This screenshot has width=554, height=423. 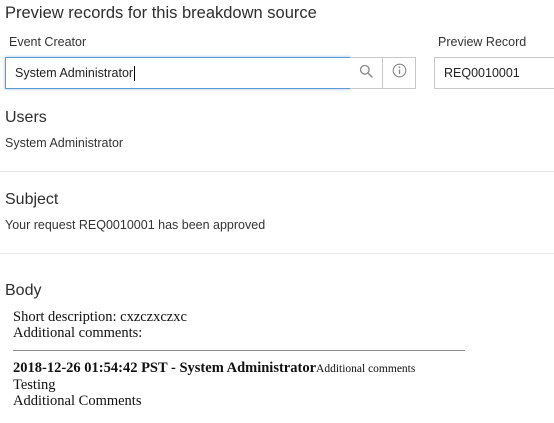 I want to click on search-icon, so click(x=366, y=73).